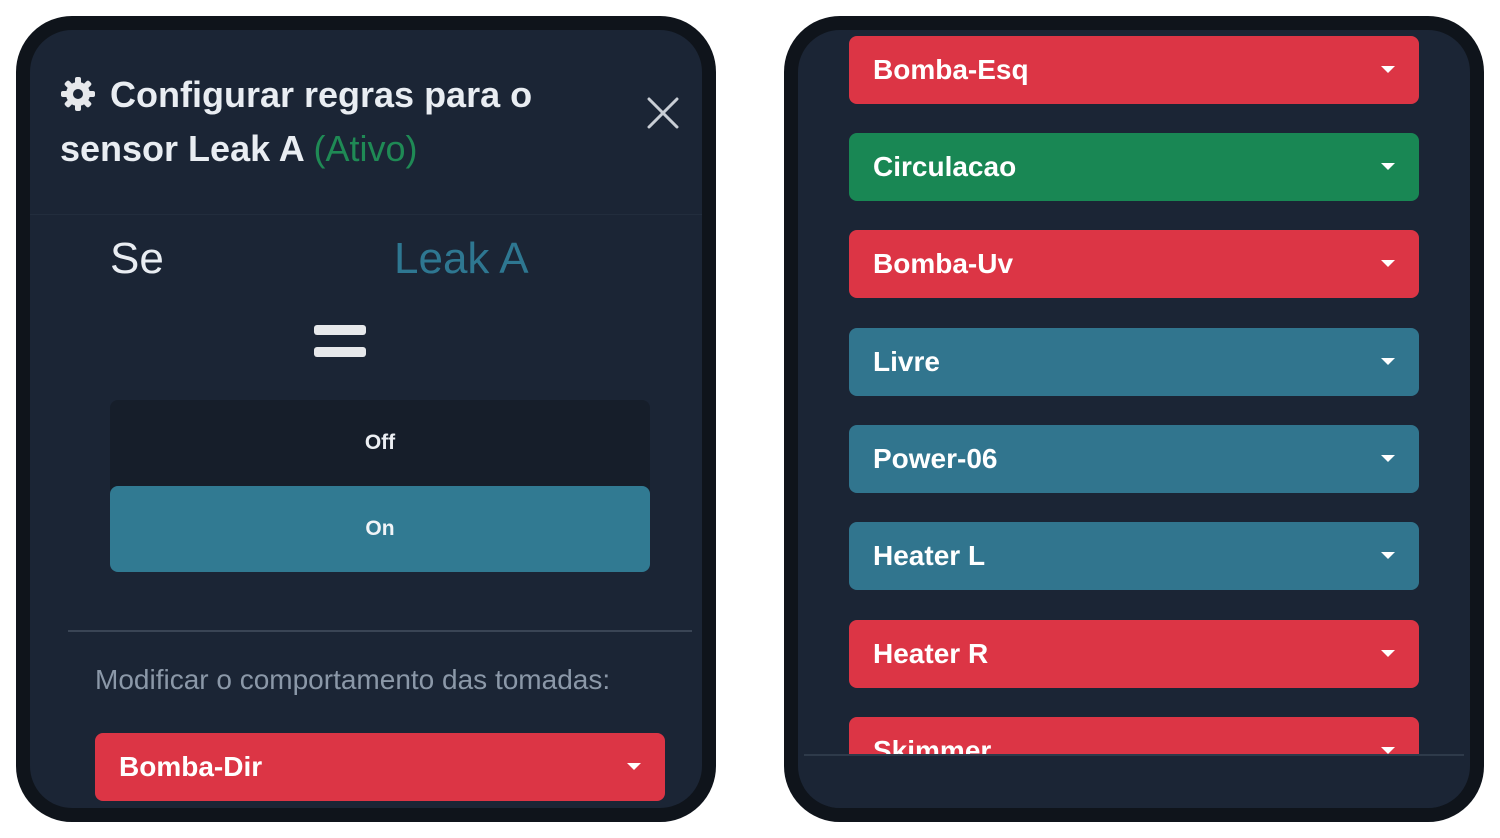 This screenshot has width=1500, height=838. I want to click on condition-label: Se, so click(137, 258).